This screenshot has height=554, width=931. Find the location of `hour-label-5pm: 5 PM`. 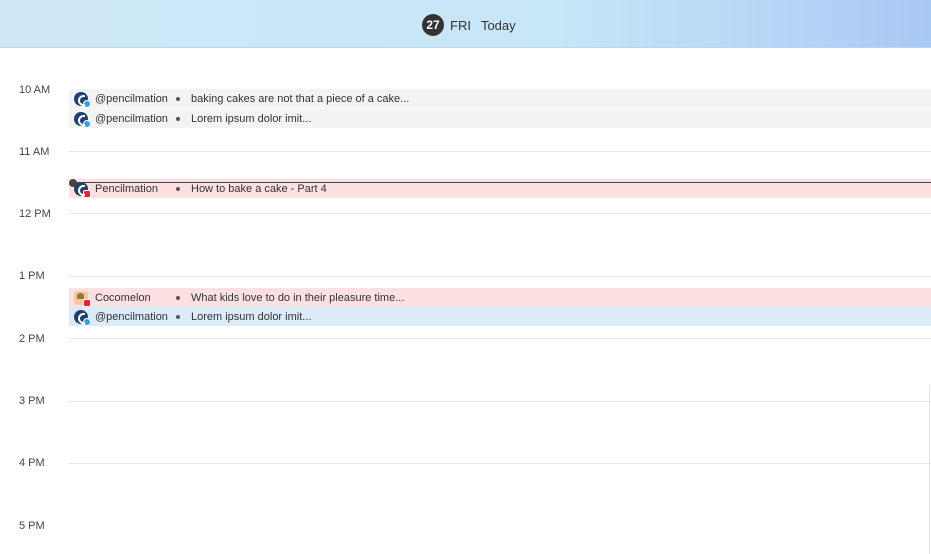

hour-label-5pm: 5 PM is located at coordinates (32, 526).